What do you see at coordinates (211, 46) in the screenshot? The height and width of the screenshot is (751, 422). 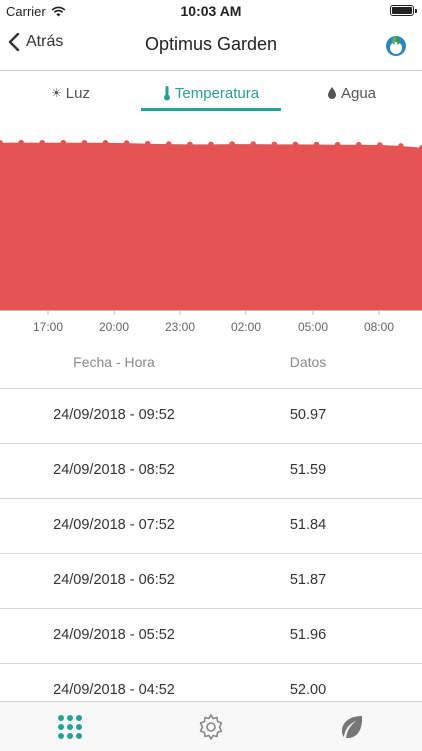 I see `nav-bar: Atrás Optimus Garden` at bounding box center [211, 46].